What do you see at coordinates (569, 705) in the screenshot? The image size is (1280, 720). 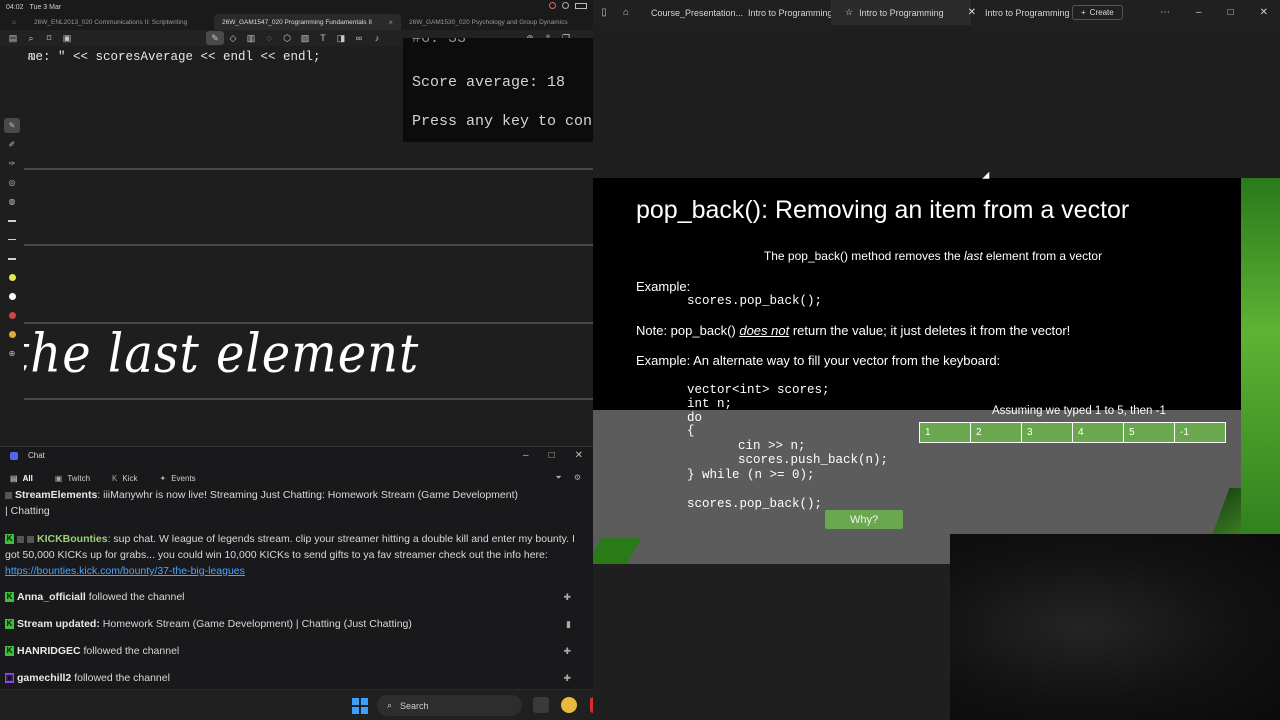 I see `chrome-icon` at bounding box center [569, 705].